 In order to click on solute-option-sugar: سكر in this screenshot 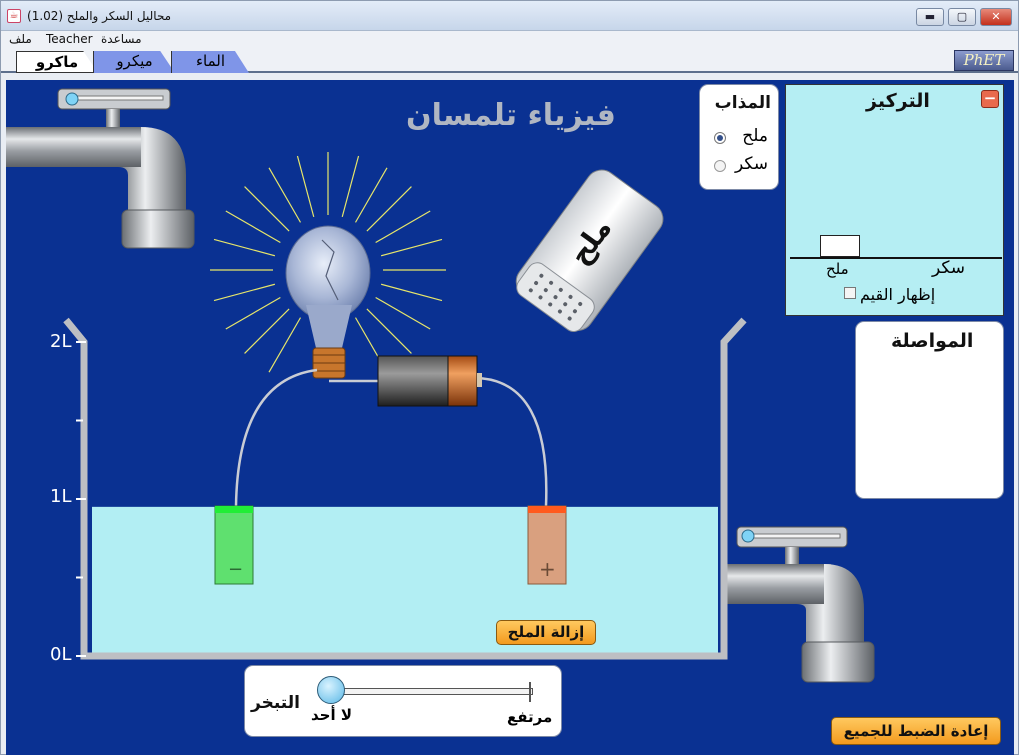, I will do `click(751, 164)`.